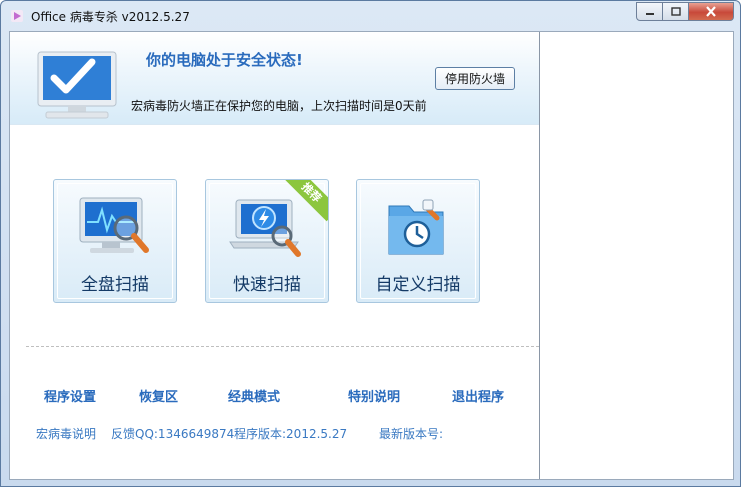 The image size is (741, 487). I want to click on minimize-button, so click(649, 11).